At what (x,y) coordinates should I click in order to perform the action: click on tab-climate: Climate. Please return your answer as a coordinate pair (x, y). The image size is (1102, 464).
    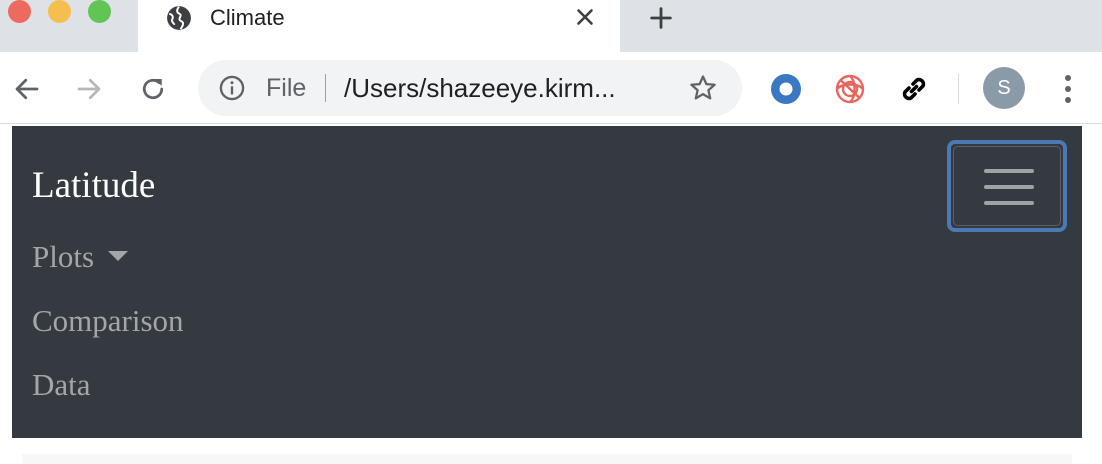
    Looking at the image, I should click on (379, 26).